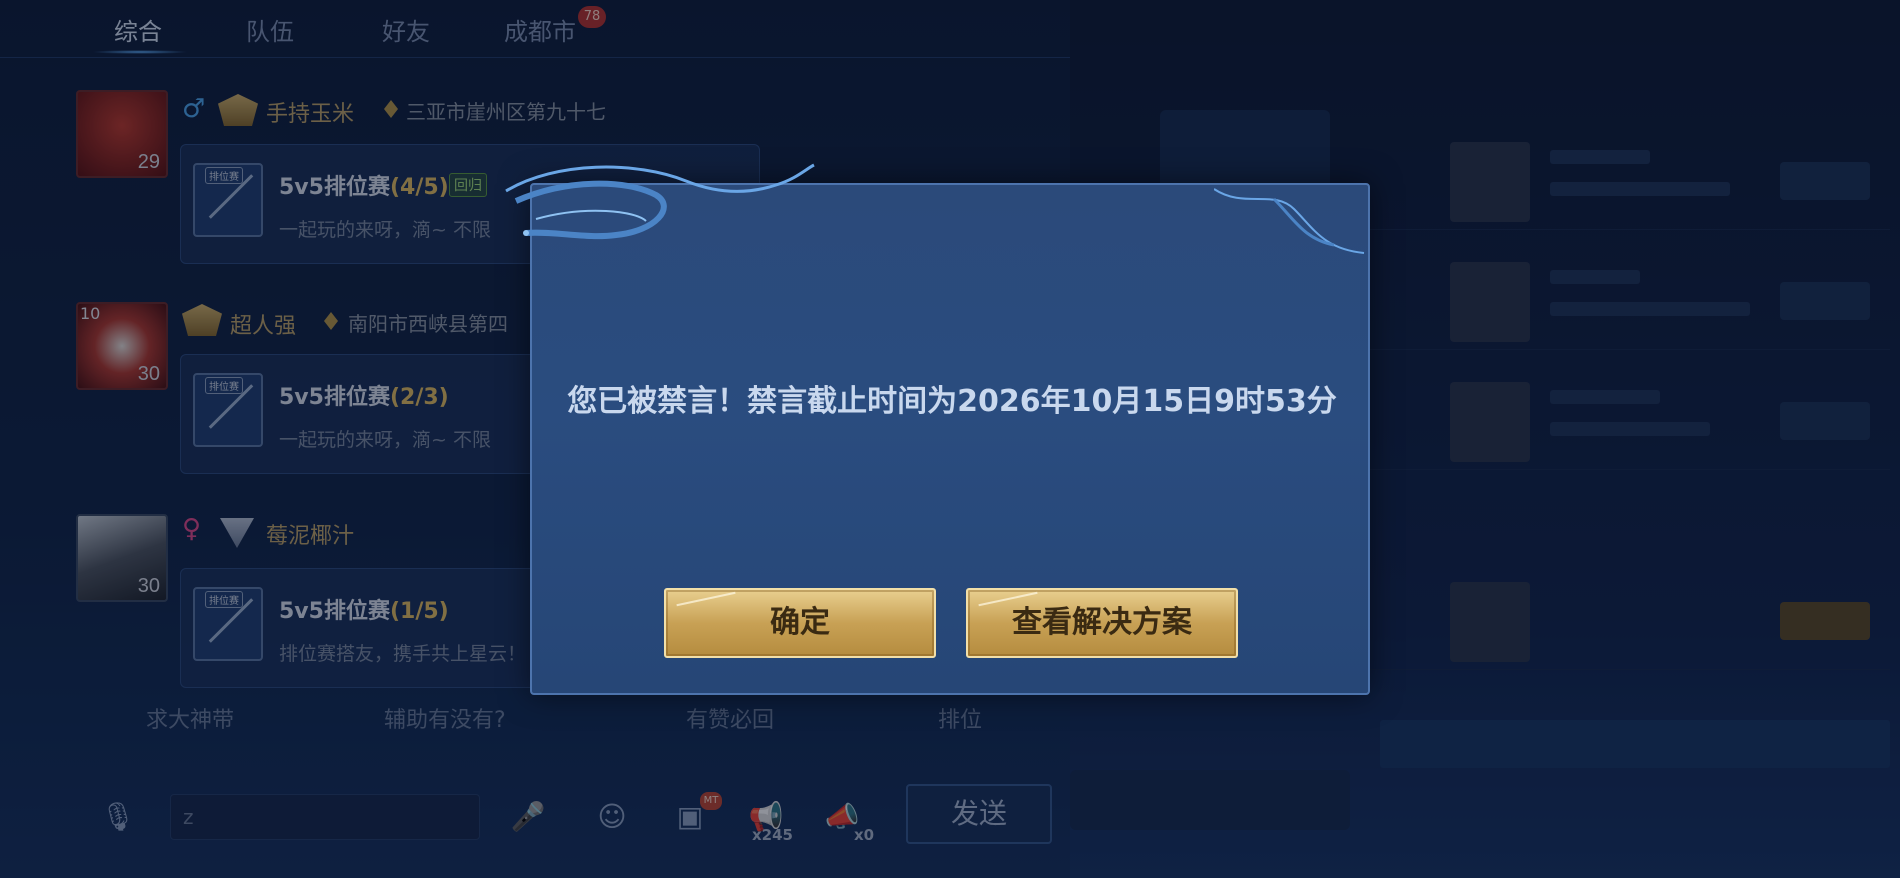 The width and height of the screenshot is (1900, 878). I want to click on confirm-label: 确定, so click(800, 622).